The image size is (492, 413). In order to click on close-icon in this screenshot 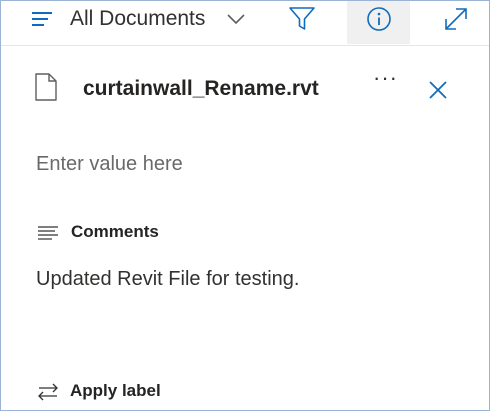, I will do `click(438, 92)`.